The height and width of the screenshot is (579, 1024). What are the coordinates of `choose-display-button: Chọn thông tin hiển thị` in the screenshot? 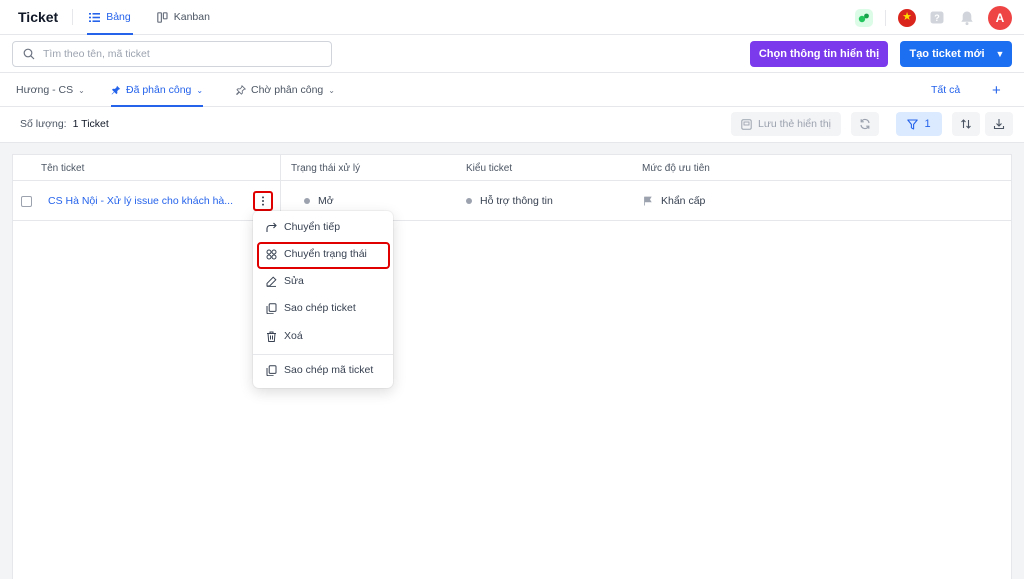 It's located at (819, 54).